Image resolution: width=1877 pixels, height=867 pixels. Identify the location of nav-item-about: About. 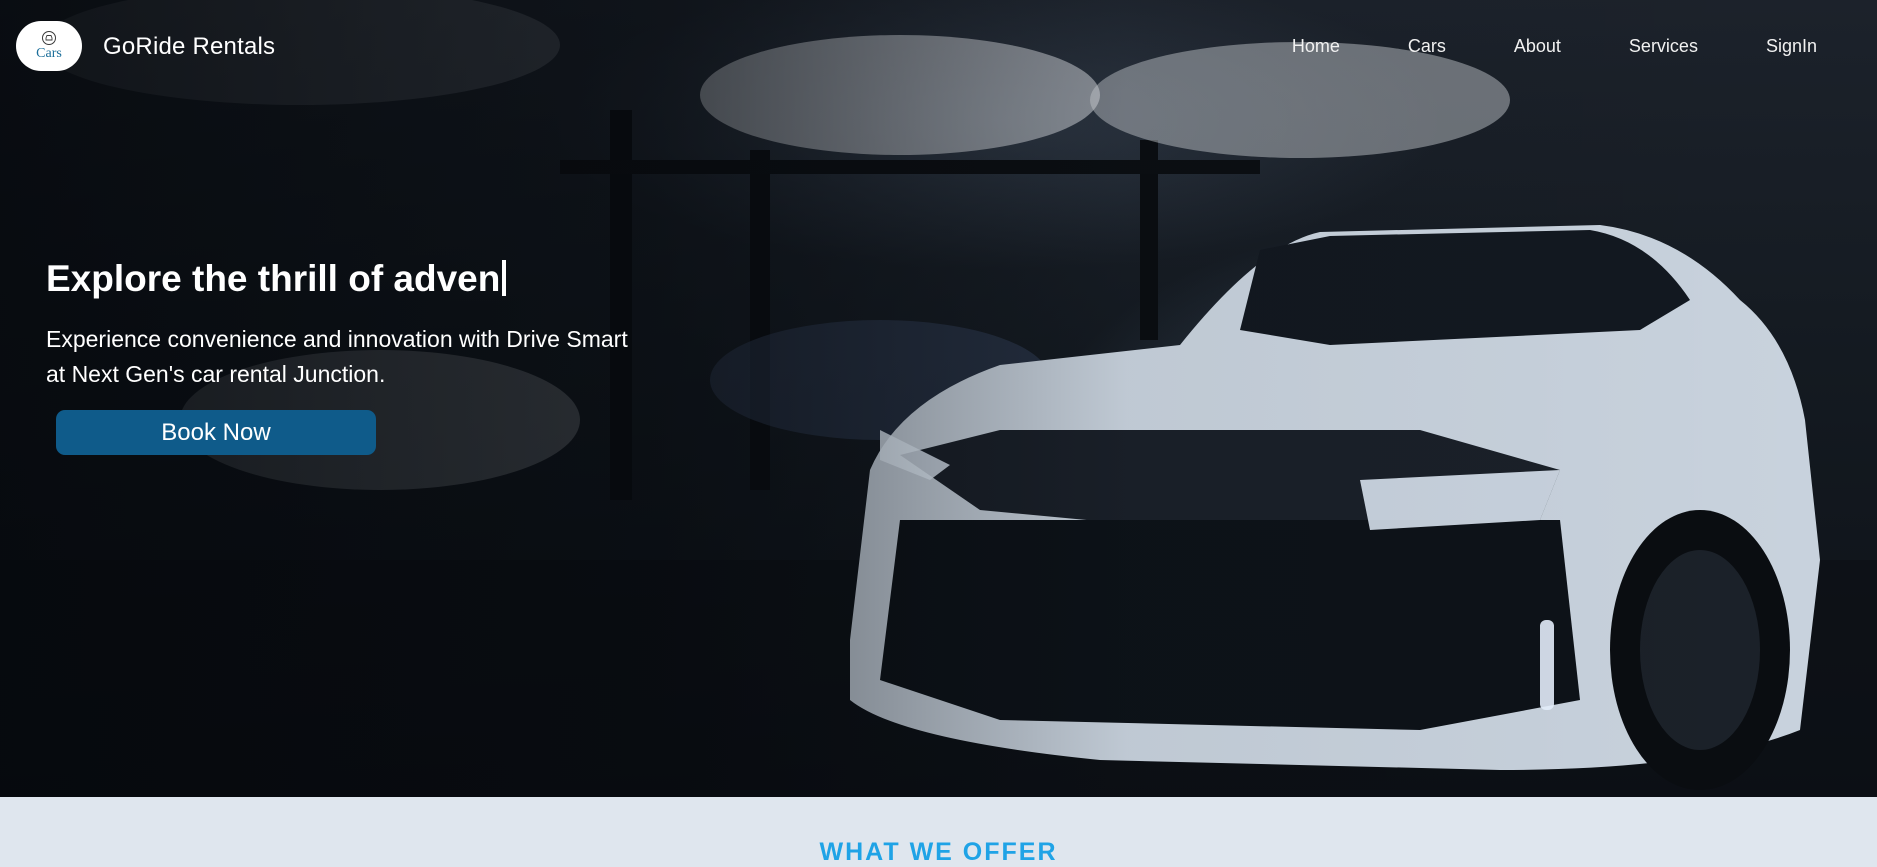
(1537, 46).